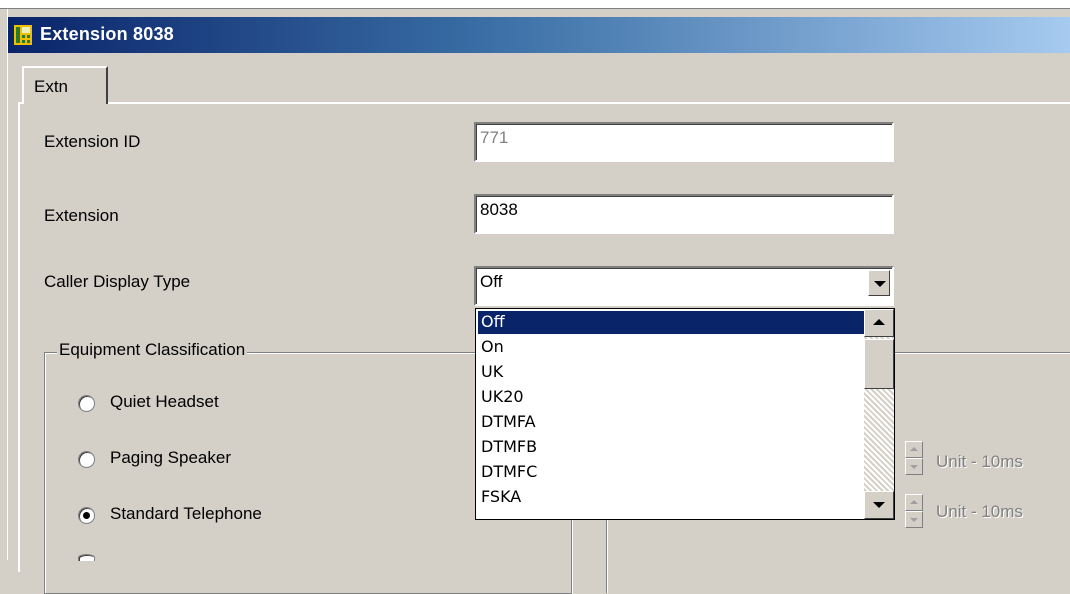 The width and height of the screenshot is (1070, 594). I want to click on tab-extn-label: Extn, so click(51, 86).